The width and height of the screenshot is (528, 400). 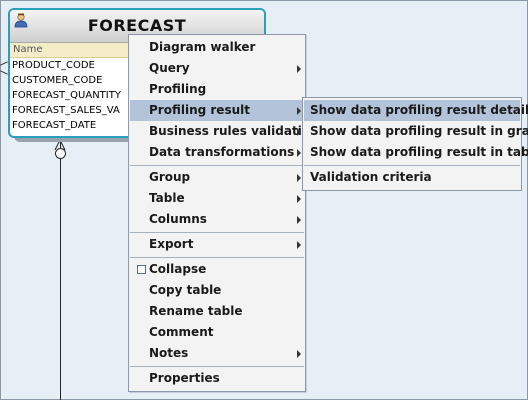 I want to click on submenu-item-validation-criteria: Validation criteria, so click(x=412, y=177).